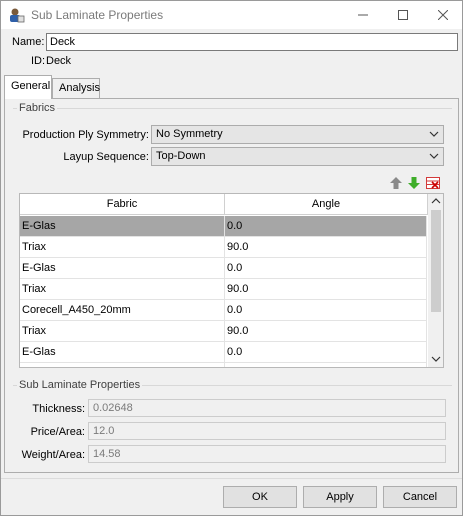 The height and width of the screenshot is (516, 463). What do you see at coordinates (231, 478) in the screenshot?
I see `button-bar-divider` at bounding box center [231, 478].